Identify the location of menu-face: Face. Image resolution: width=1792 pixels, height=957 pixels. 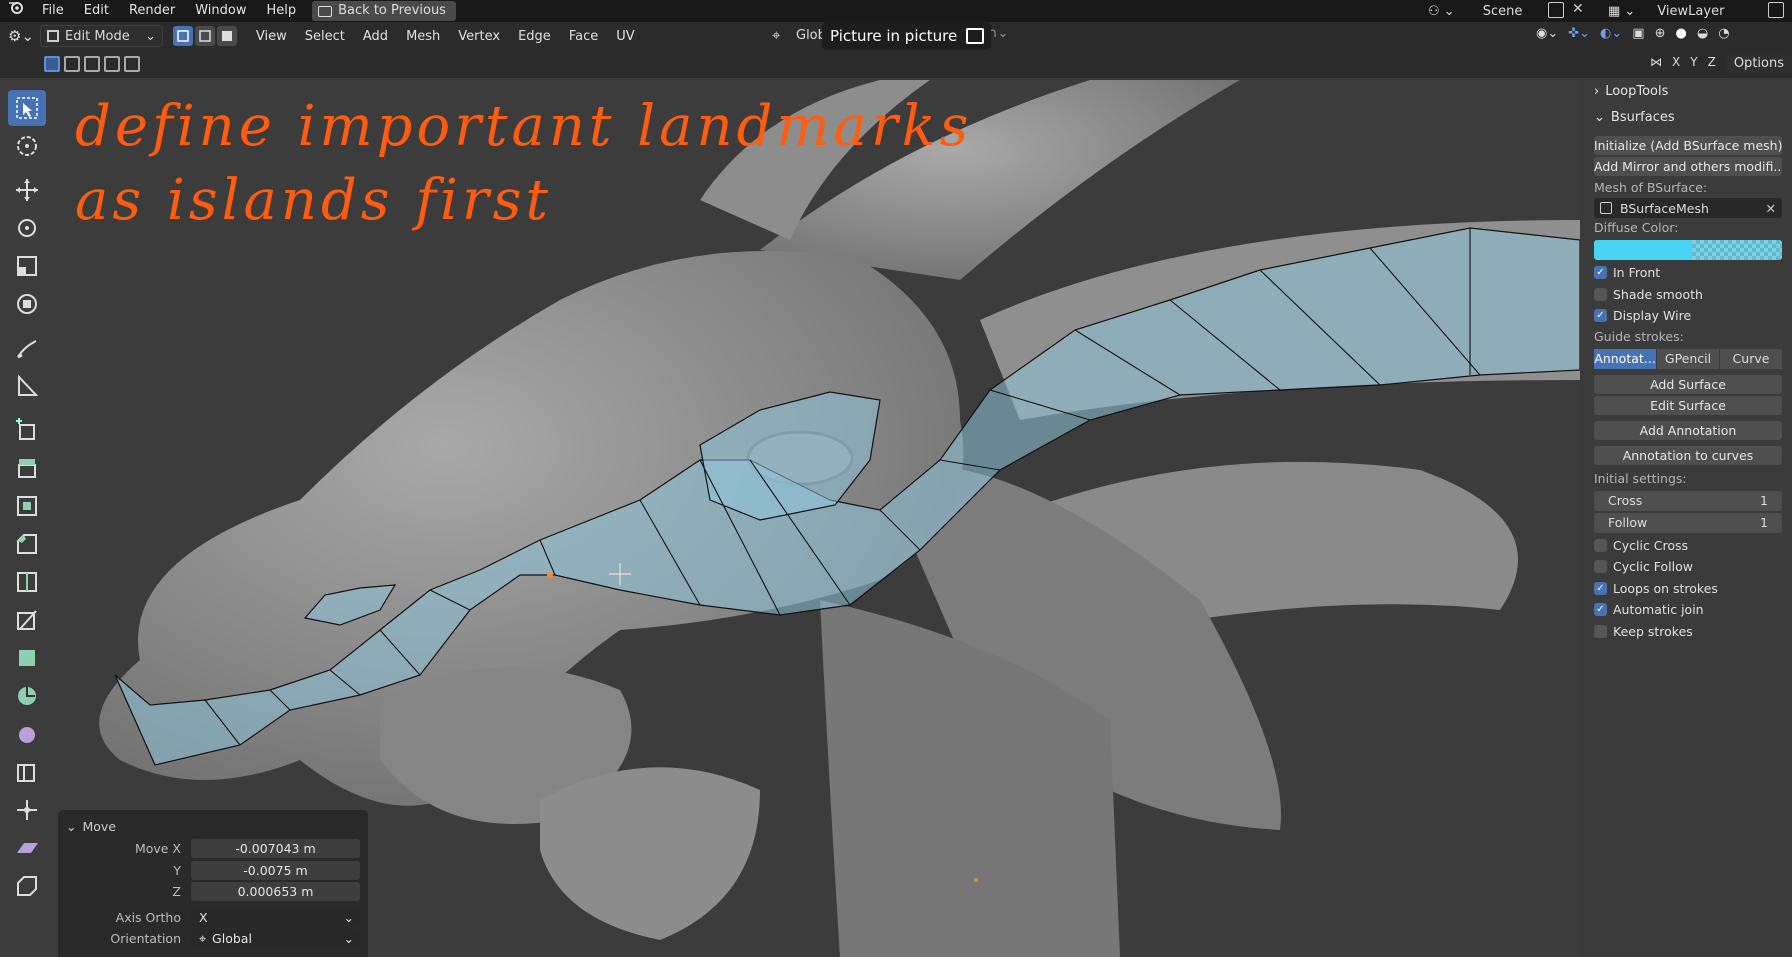
(583, 36).